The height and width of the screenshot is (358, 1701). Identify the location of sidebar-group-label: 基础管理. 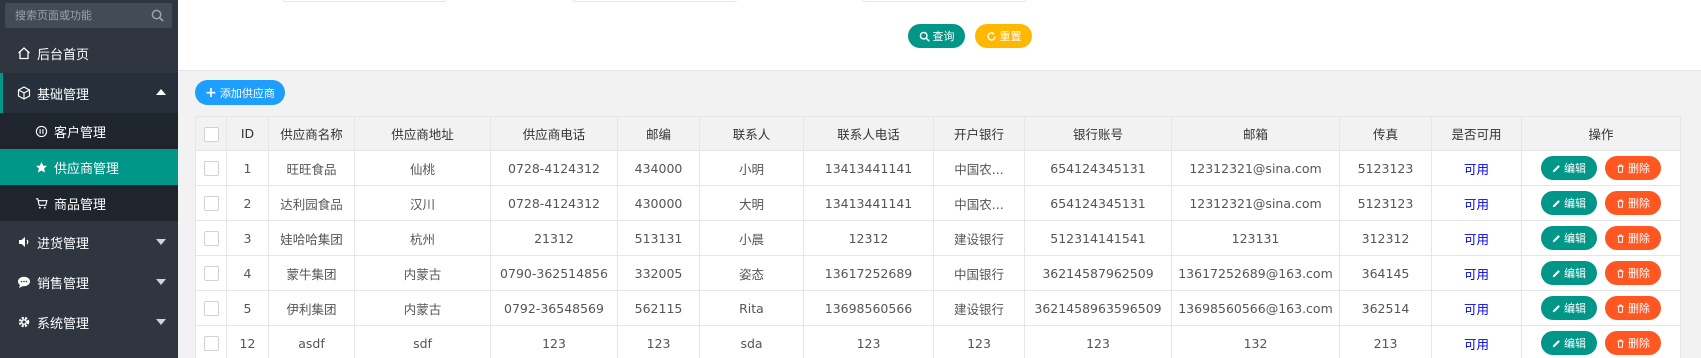
(63, 95).